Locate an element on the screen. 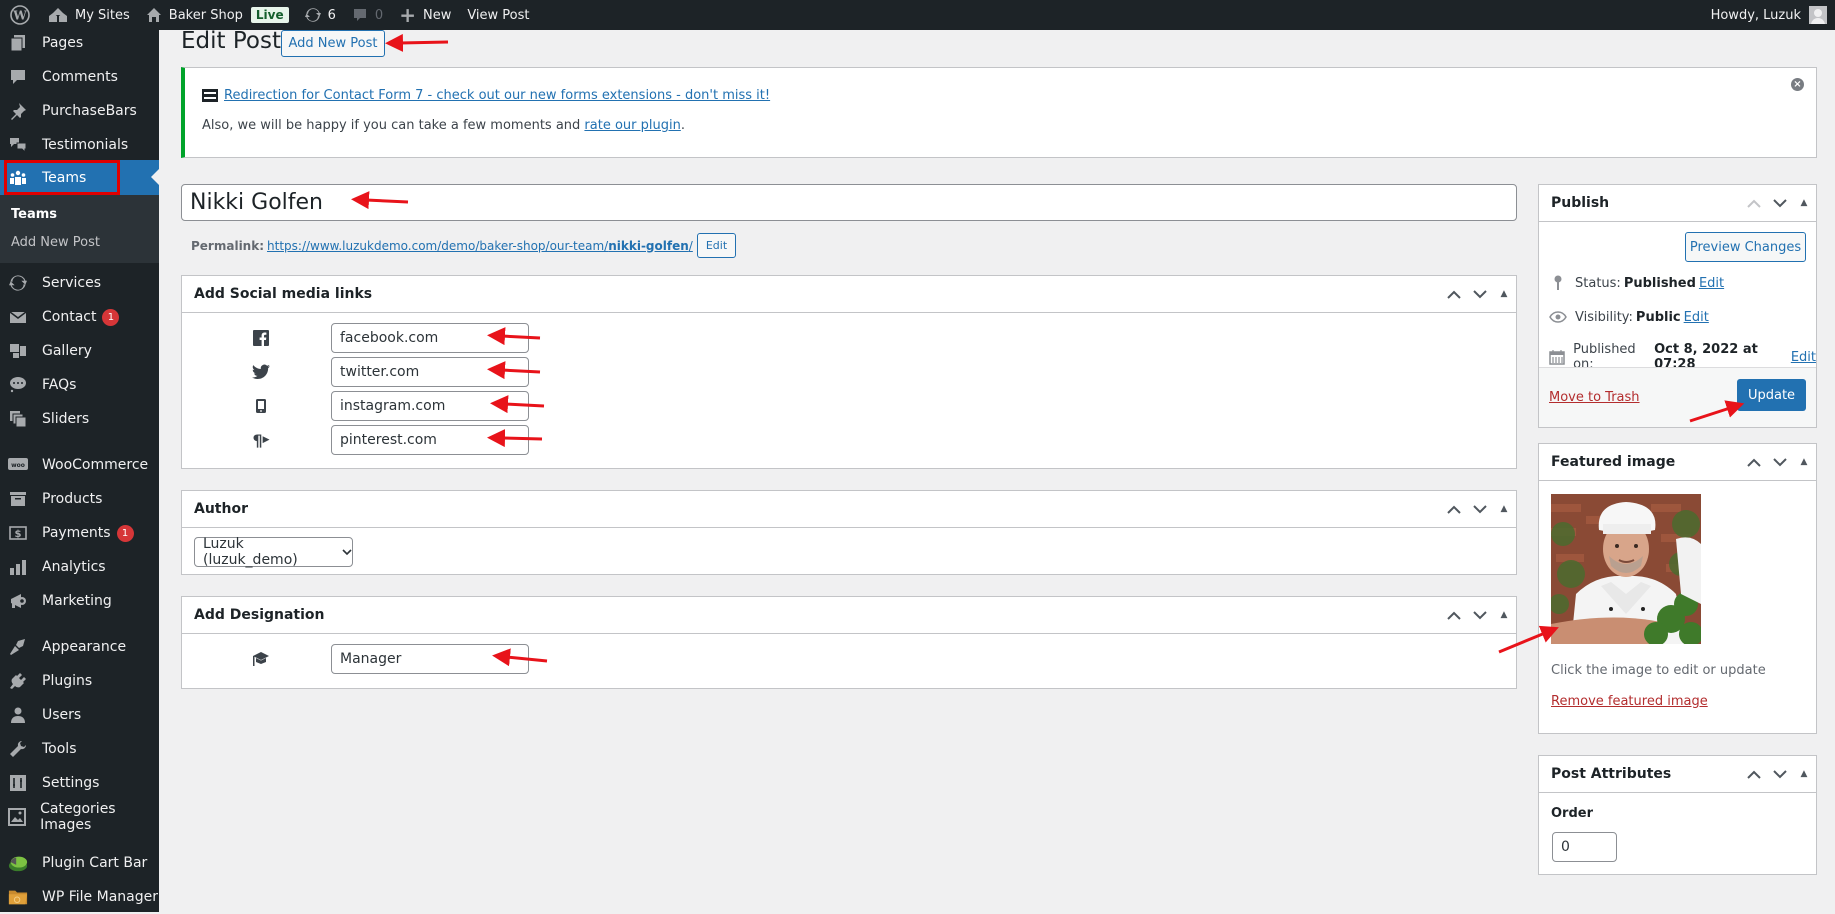 The height and width of the screenshot is (914, 1835). submenu-item-teams: Teams is located at coordinates (34, 214).